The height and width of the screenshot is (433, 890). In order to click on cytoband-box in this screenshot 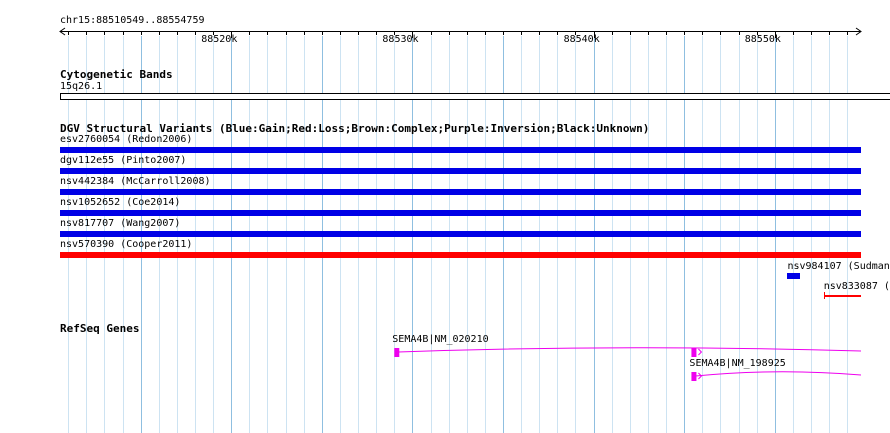, I will do `click(475, 96)`.